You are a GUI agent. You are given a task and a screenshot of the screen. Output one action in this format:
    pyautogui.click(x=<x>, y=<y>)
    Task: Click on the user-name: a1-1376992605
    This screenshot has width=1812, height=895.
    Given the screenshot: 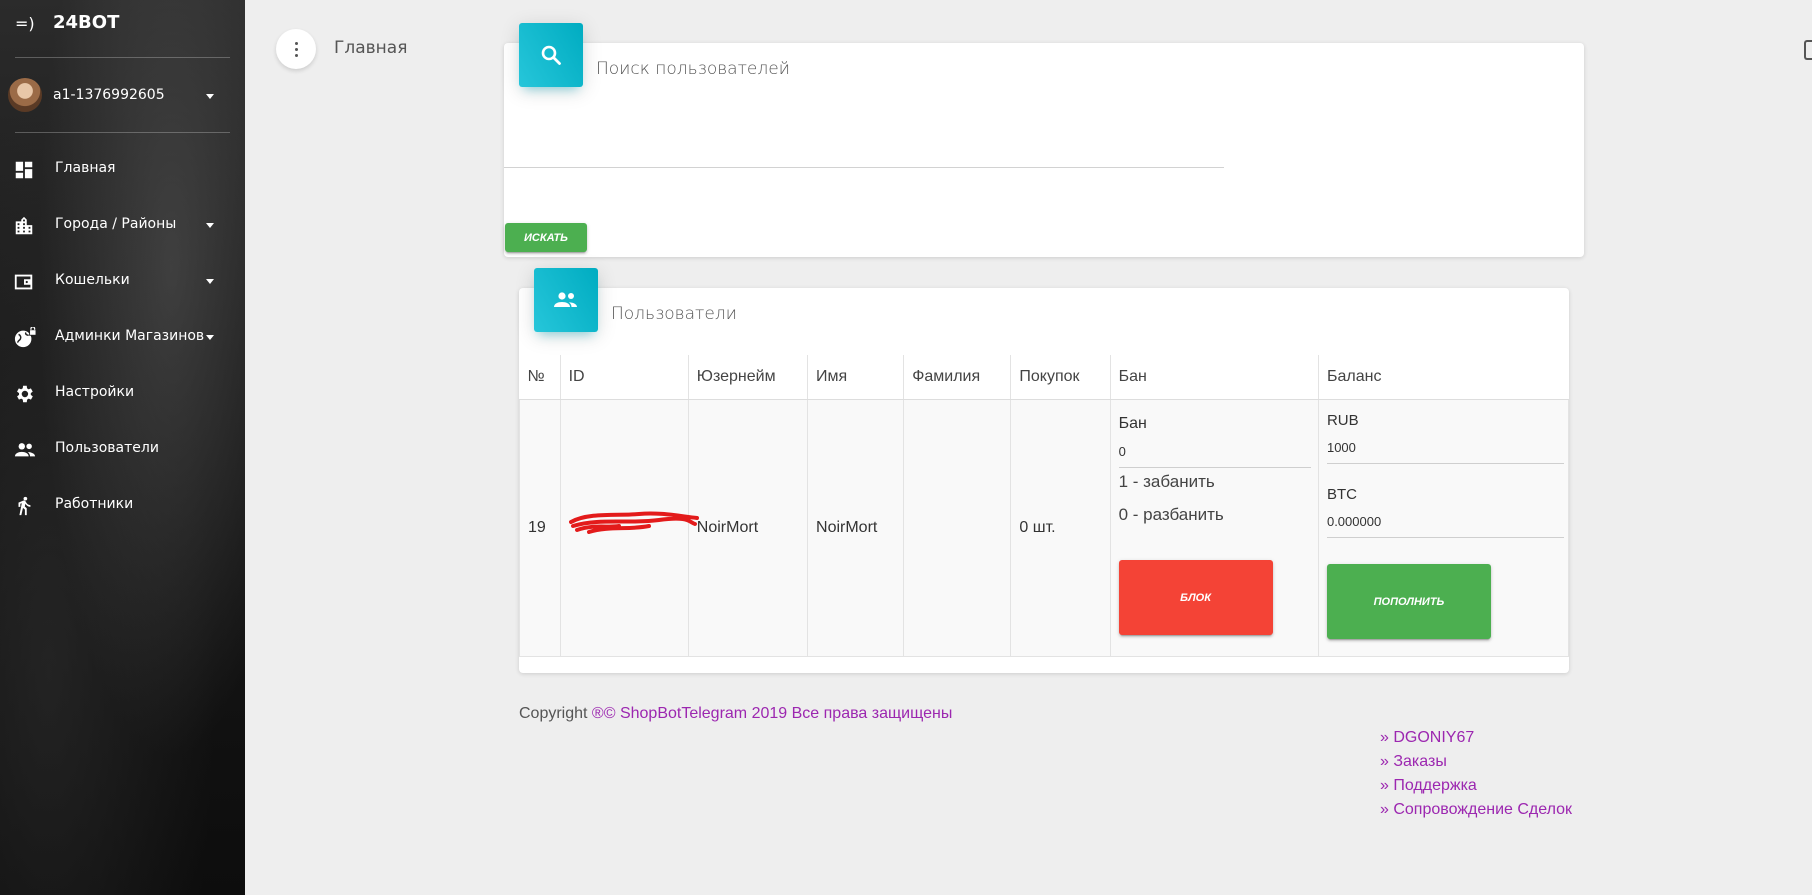 What is the action you would take?
    pyautogui.click(x=109, y=95)
    